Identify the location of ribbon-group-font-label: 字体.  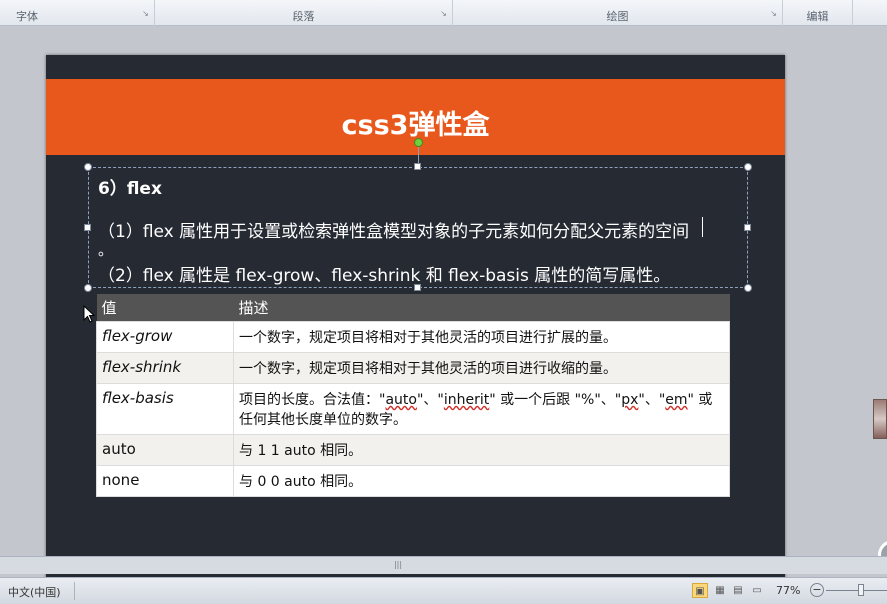
(27, 16).